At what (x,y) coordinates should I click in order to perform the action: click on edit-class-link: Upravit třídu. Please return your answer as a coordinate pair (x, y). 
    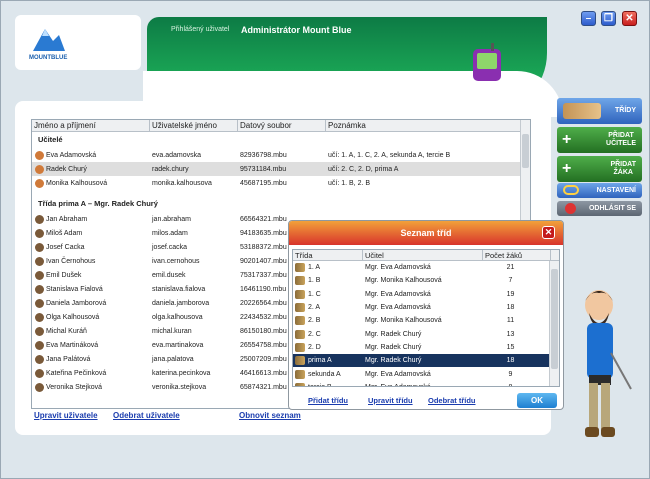
    Looking at the image, I should click on (390, 400).